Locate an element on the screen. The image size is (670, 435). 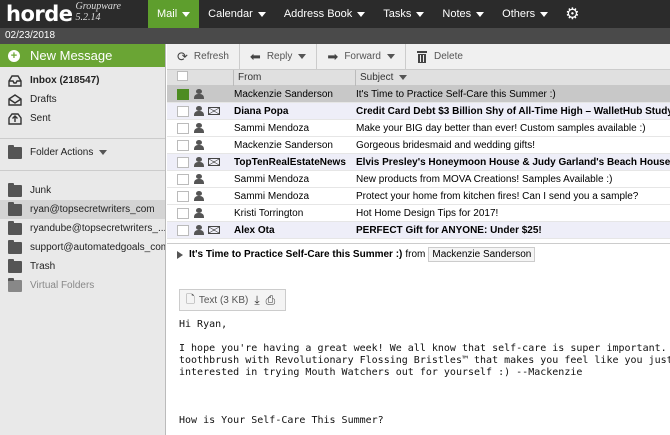
sidebar-item-support-automatedgoals: support@automatedgoals_com is located at coordinates (82, 247).